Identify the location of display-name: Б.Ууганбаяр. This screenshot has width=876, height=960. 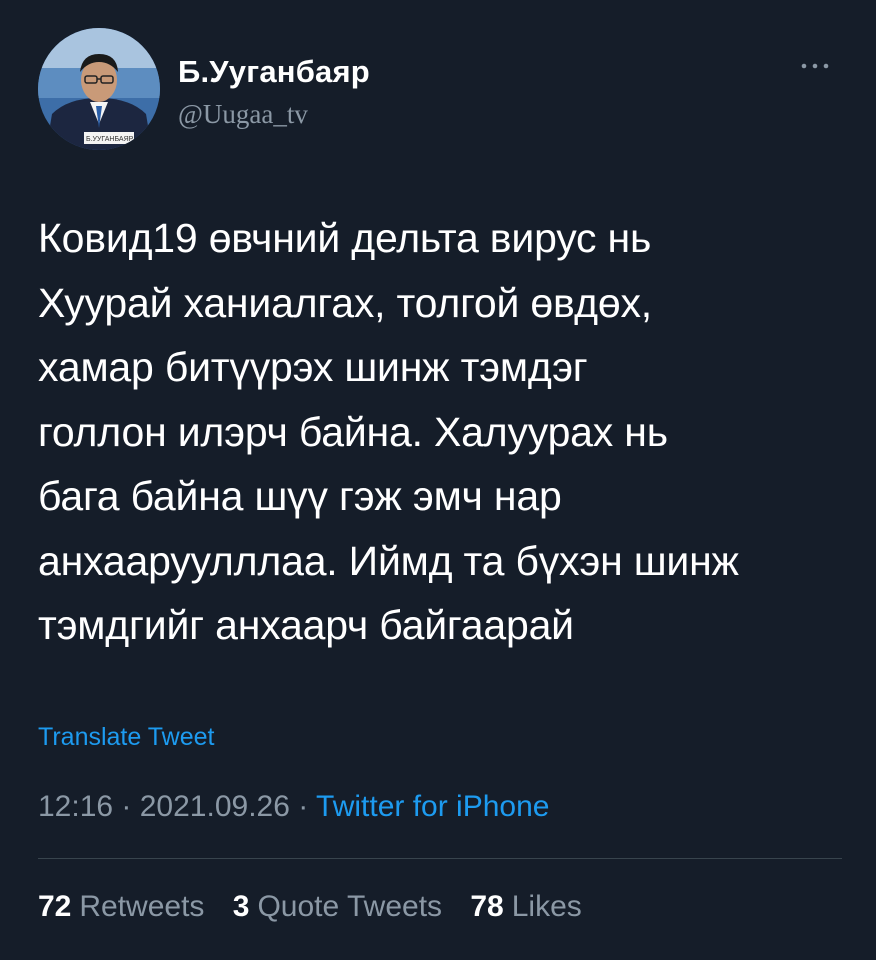
(274, 72).